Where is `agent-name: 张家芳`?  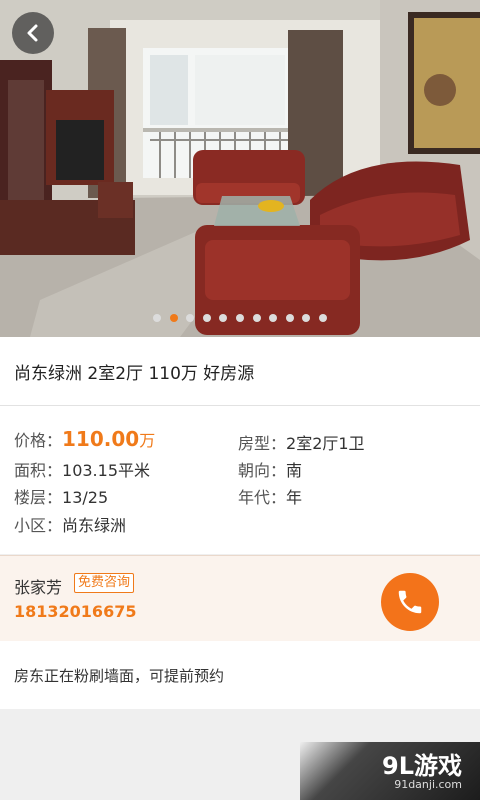
agent-name: 张家芳 is located at coordinates (38, 587).